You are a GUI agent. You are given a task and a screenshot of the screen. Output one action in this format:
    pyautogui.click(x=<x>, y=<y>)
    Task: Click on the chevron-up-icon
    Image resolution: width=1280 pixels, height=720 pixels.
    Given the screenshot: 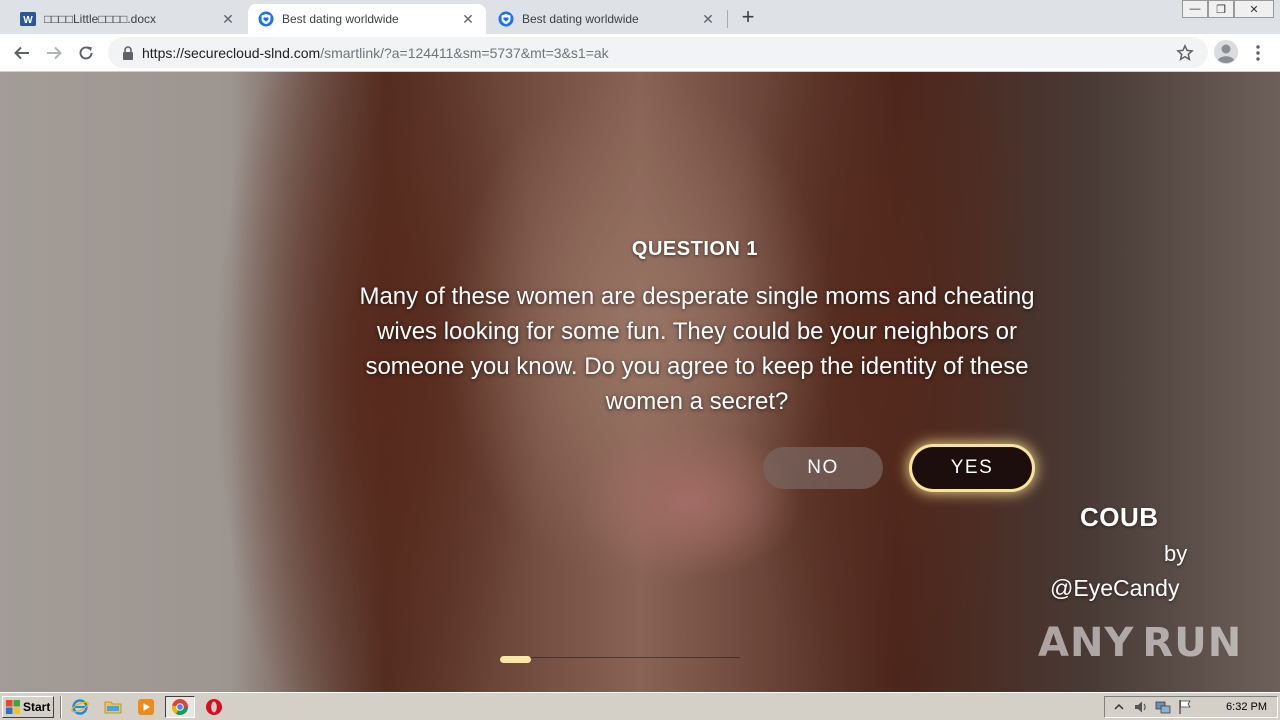 What is the action you would take?
    pyautogui.click(x=1119, y=707)
    